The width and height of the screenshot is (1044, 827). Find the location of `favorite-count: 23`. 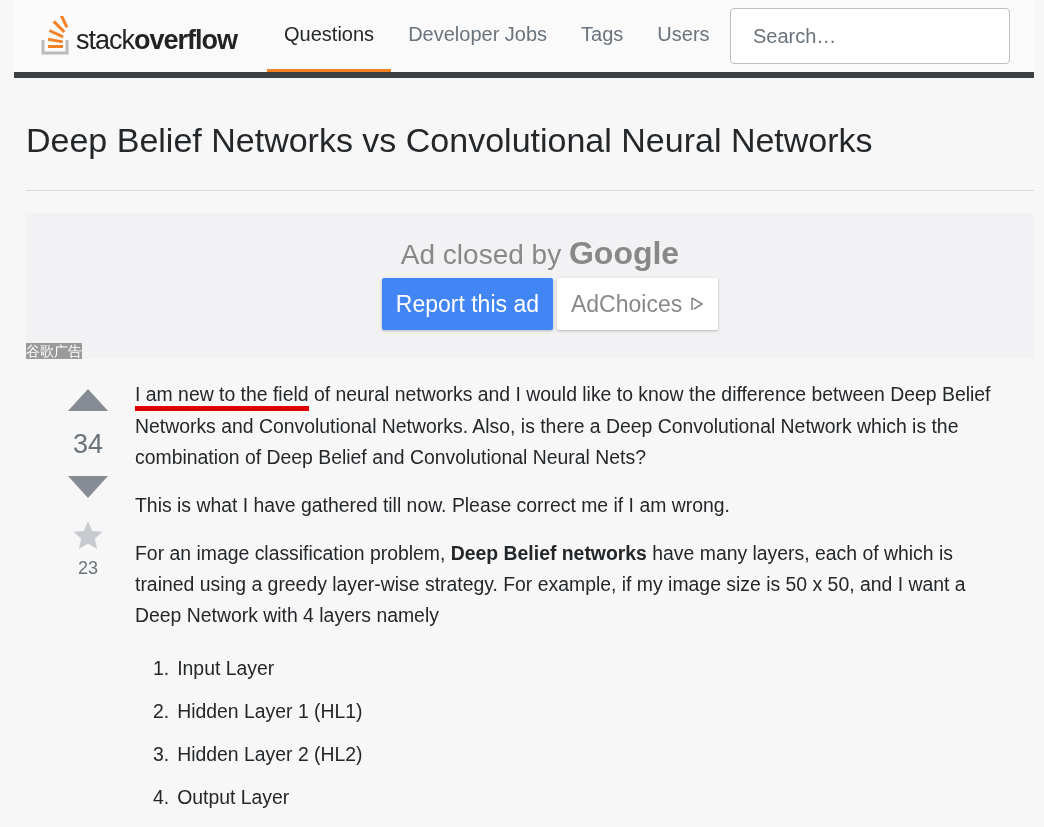

favorite-count: 23 is located at coordinates (88, 568).